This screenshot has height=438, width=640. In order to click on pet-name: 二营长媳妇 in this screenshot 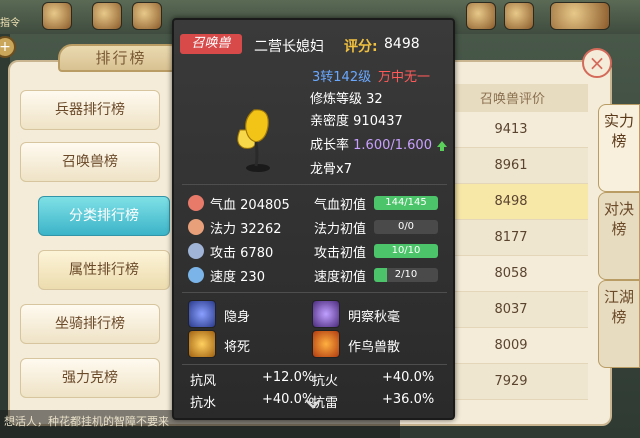, I will do `click(289, 47)`.